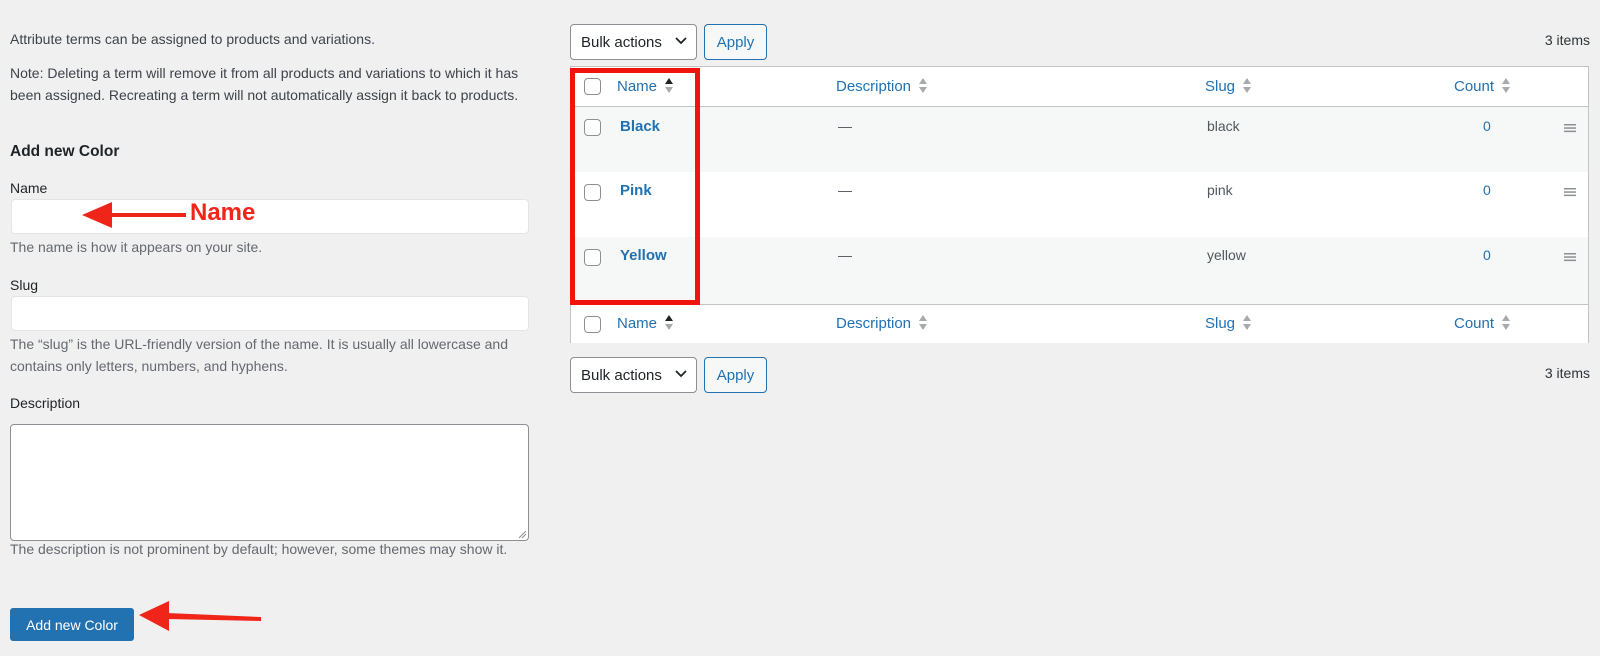 The height and width of the screenshot is (656, 1600). What do you see at coordinates (29, 188) in the screenshot?
I see `name-label: Name` at bounding box center [29, 188].